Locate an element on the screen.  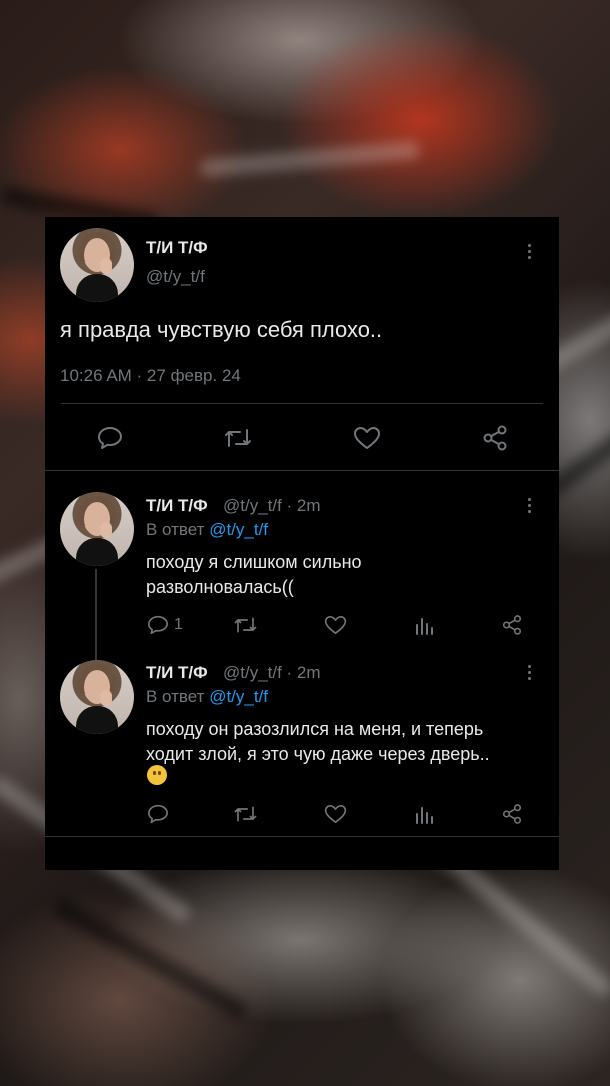
author-handle: @t/y_t/f is located at coordinates (175, 277).